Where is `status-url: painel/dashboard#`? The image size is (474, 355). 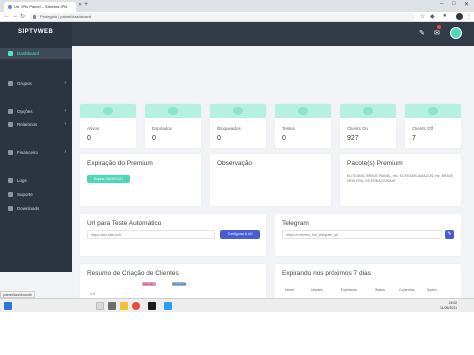
status-url: painel/dashboard# is located at coordinates (17, 294).